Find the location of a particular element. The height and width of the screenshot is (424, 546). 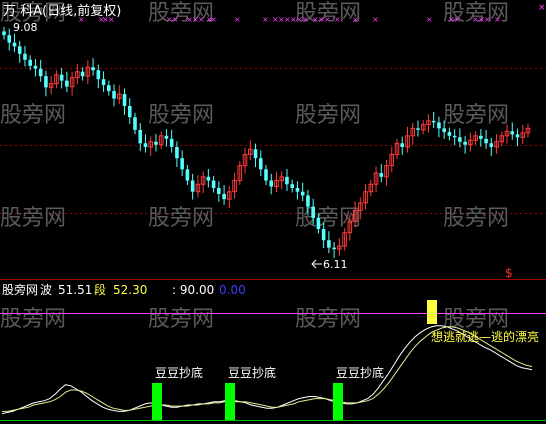

indicator-name: 股旁网 is located at coordinates (20, 289).